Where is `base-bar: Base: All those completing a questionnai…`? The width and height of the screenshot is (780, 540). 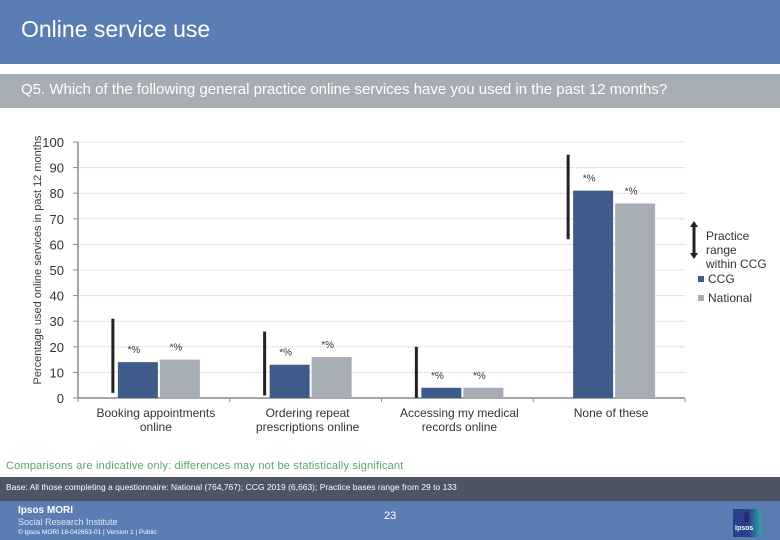
base-bar: Base: All those completing a questionnai… is located at coordinates (390, 489).